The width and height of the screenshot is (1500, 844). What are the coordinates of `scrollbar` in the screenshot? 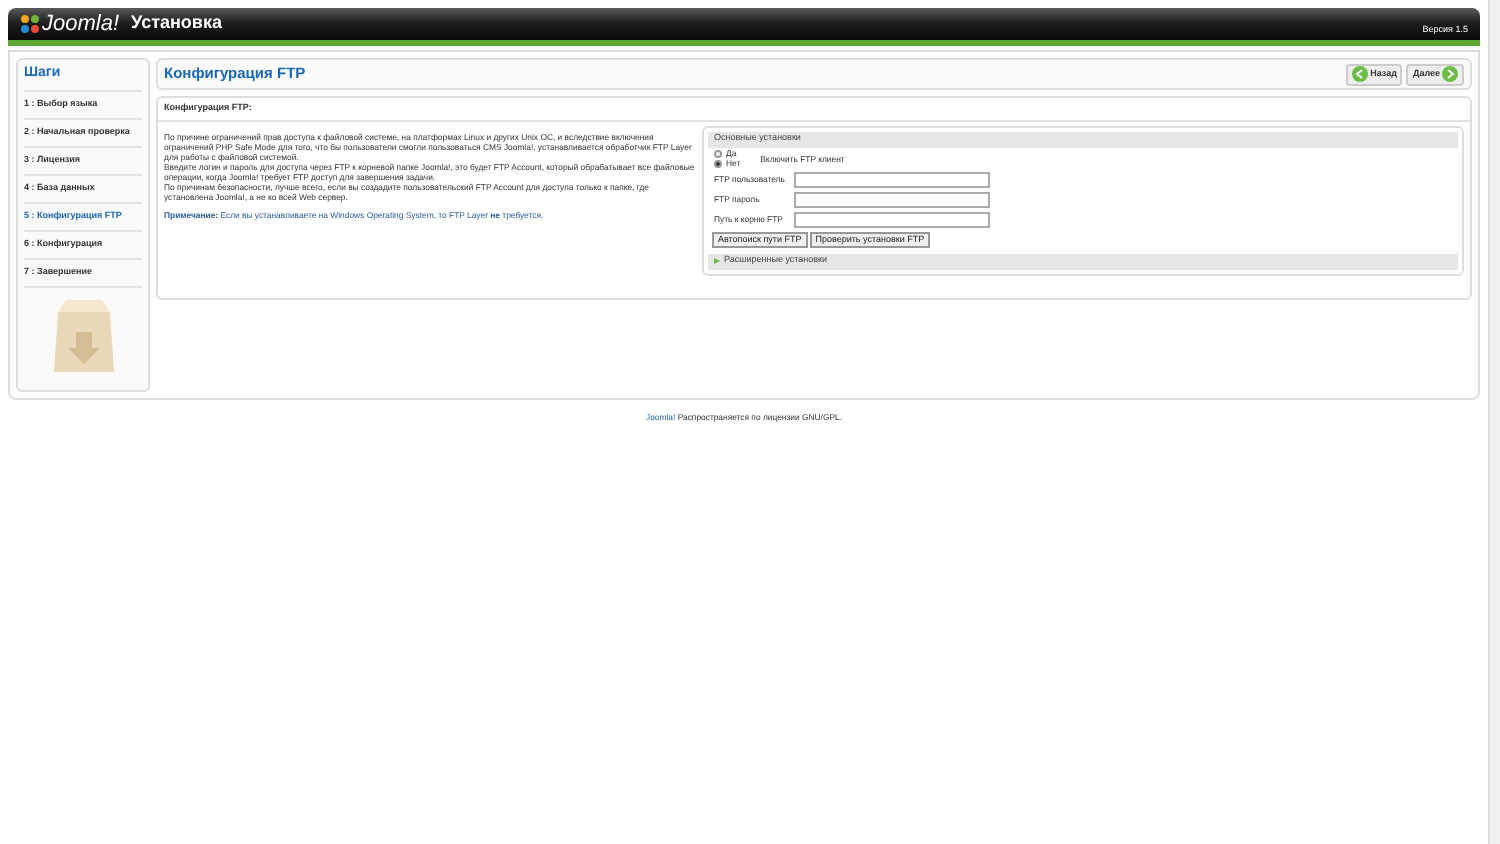 It's located at (1494, 422).